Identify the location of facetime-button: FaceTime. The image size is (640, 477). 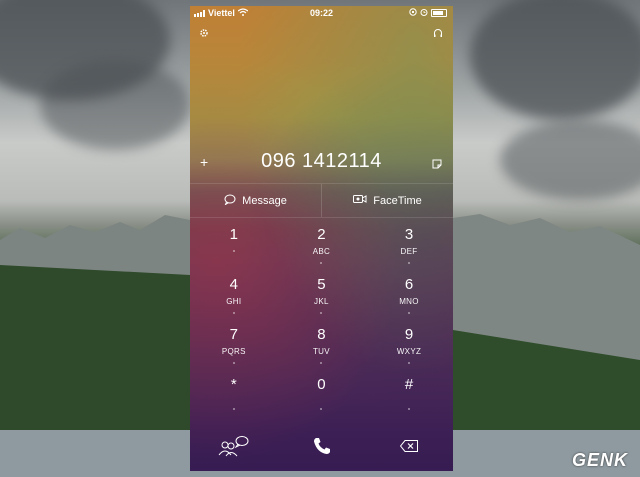
(387, 200).